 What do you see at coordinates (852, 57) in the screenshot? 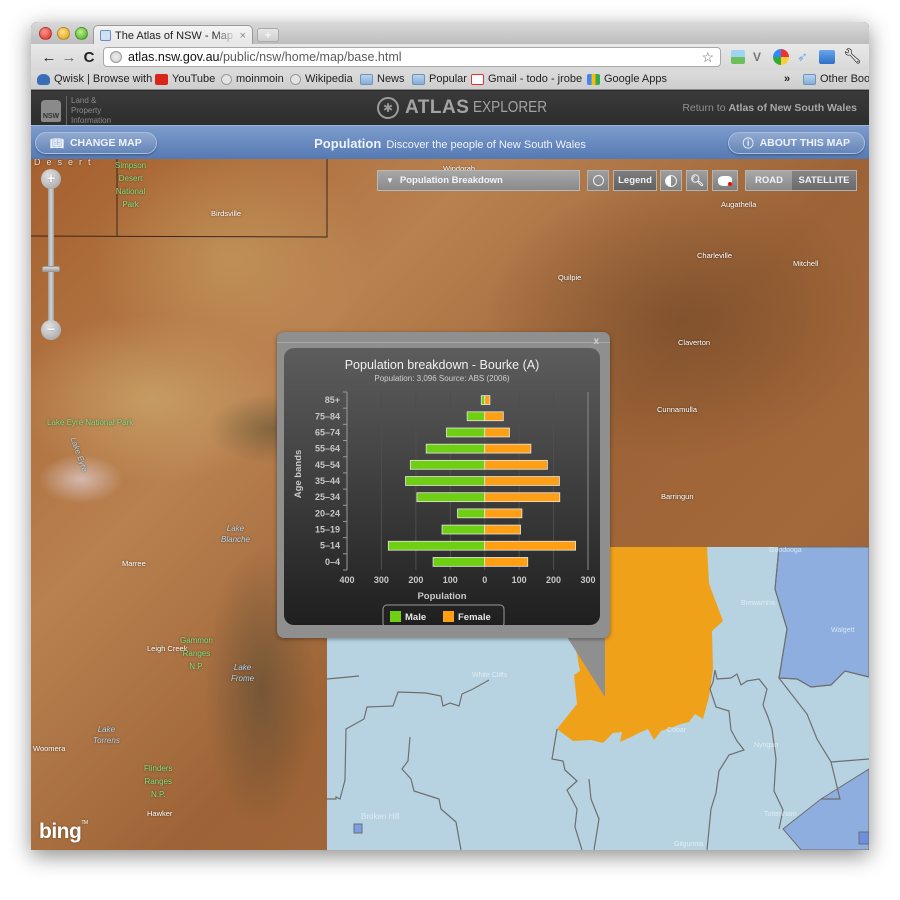
I see `wrench-icon: 🔧︎` at bounding box center [852, 57].